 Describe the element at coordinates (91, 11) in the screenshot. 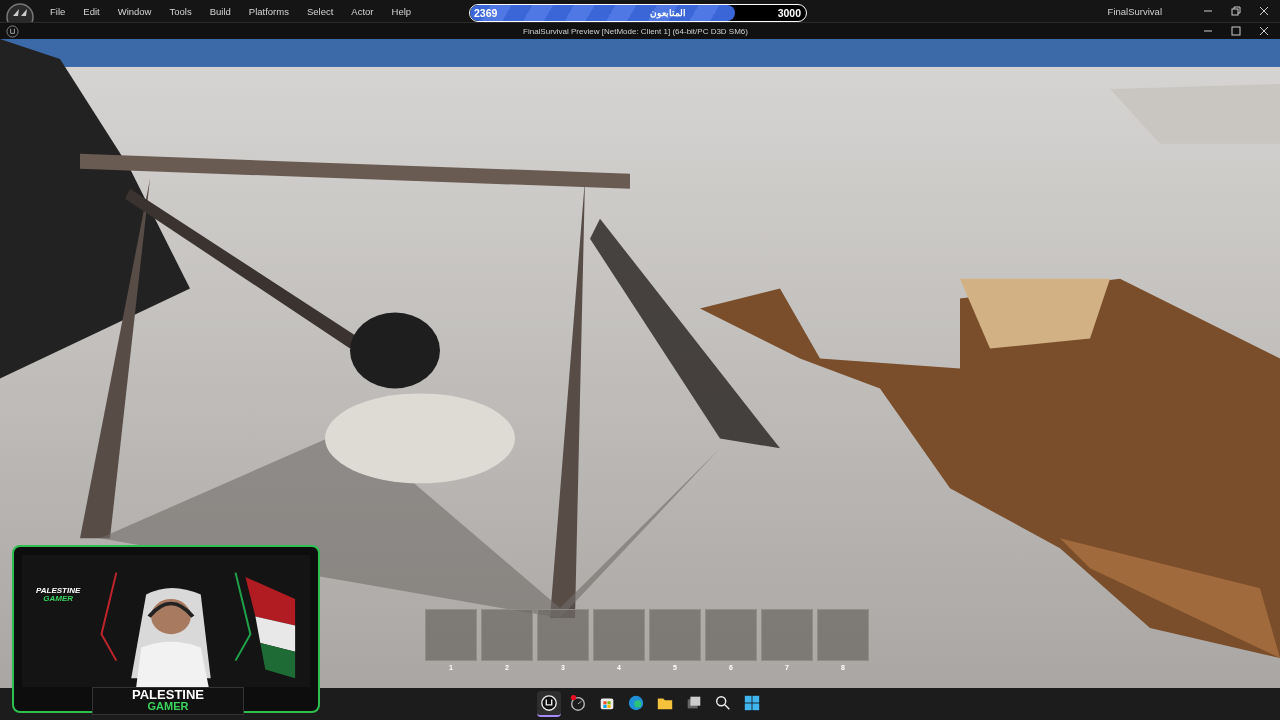

I see `menu-item: Edit` at that location.